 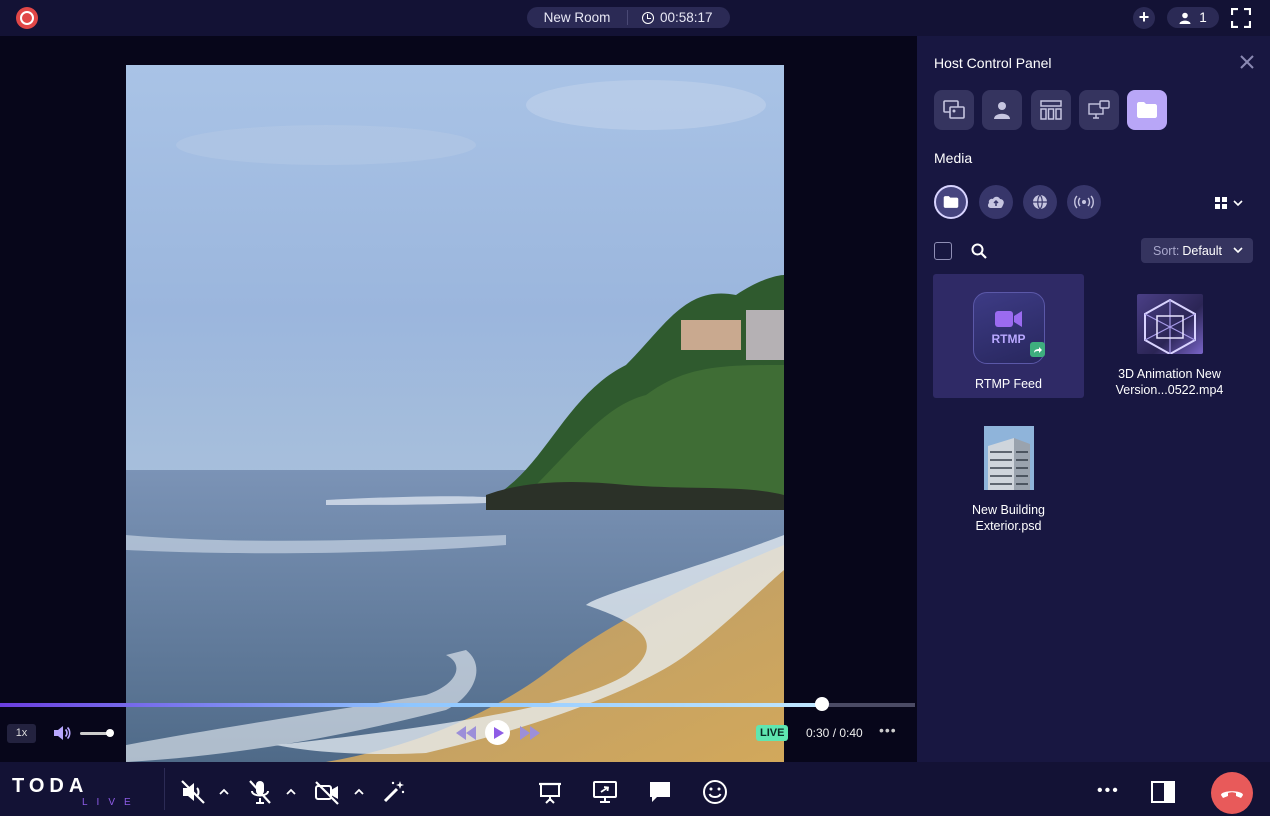 I want to click on tab-screen-layout, so click(x=954, y=110).